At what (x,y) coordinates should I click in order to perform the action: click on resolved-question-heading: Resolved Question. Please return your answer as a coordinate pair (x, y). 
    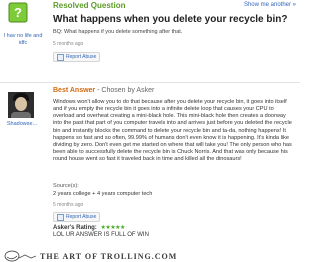
    Looking at the image, I should click on (89, 5).